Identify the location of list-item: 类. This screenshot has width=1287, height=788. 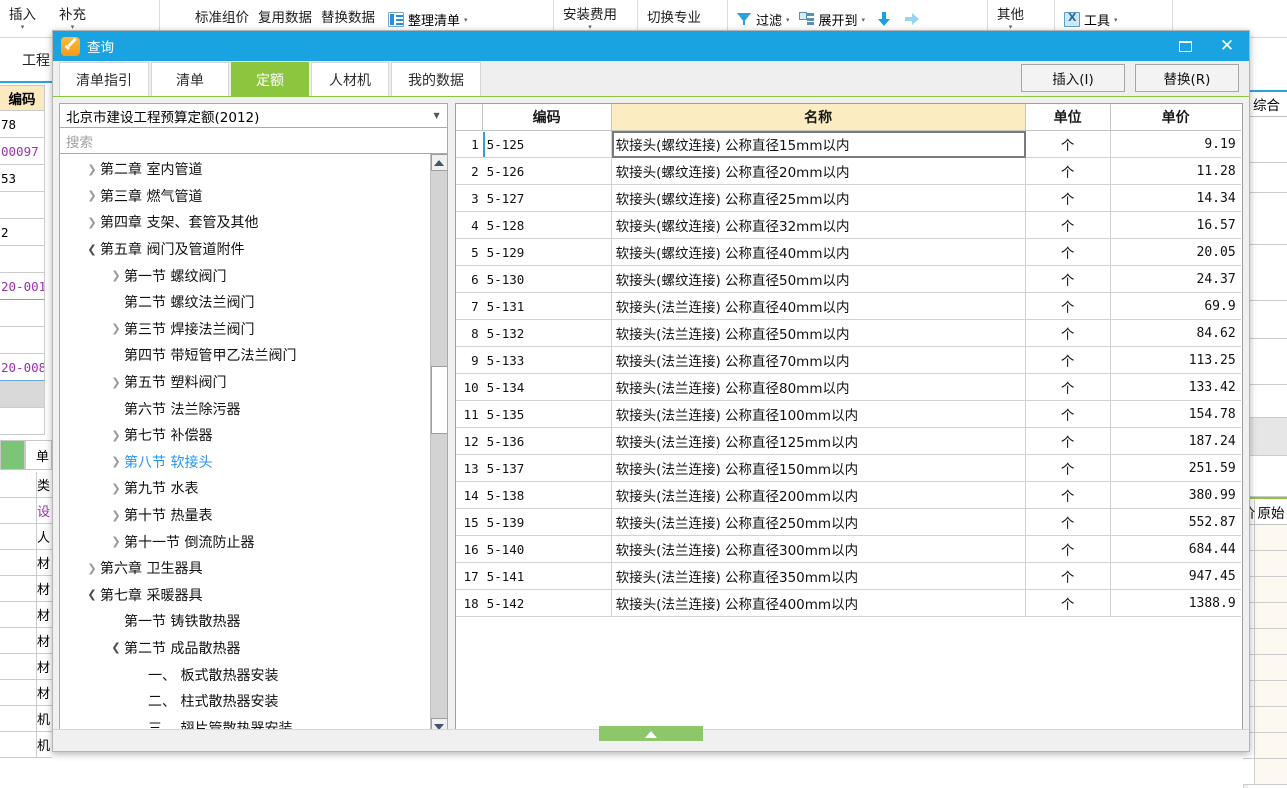
(26, 485).